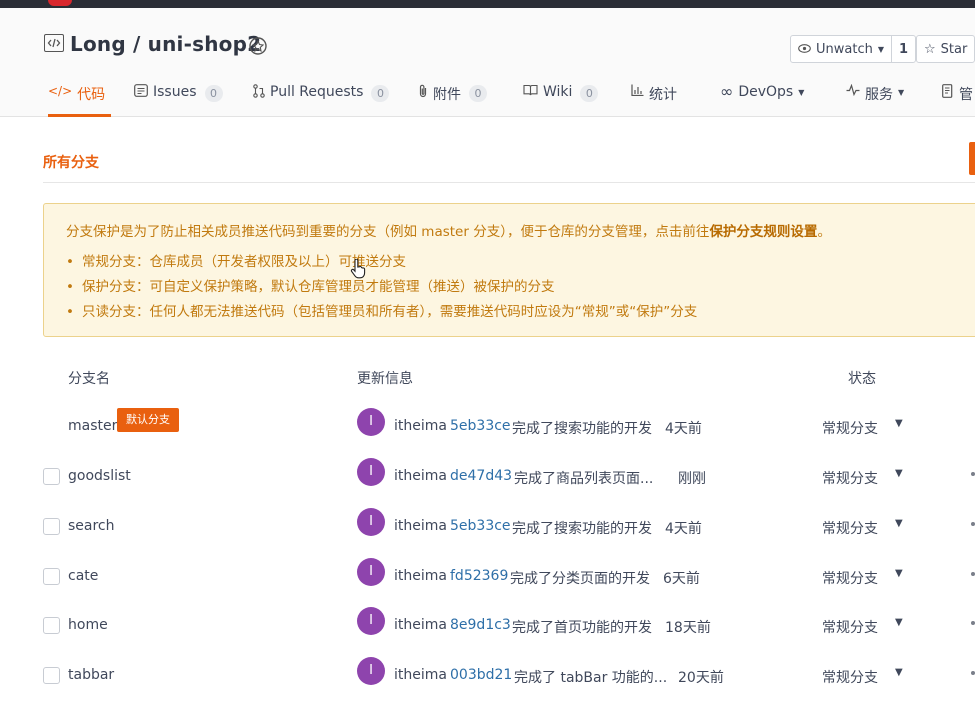  Describe the element at coordinates (727, 91) in the screenshot. I see `infinity-icon: ∞` at that location.